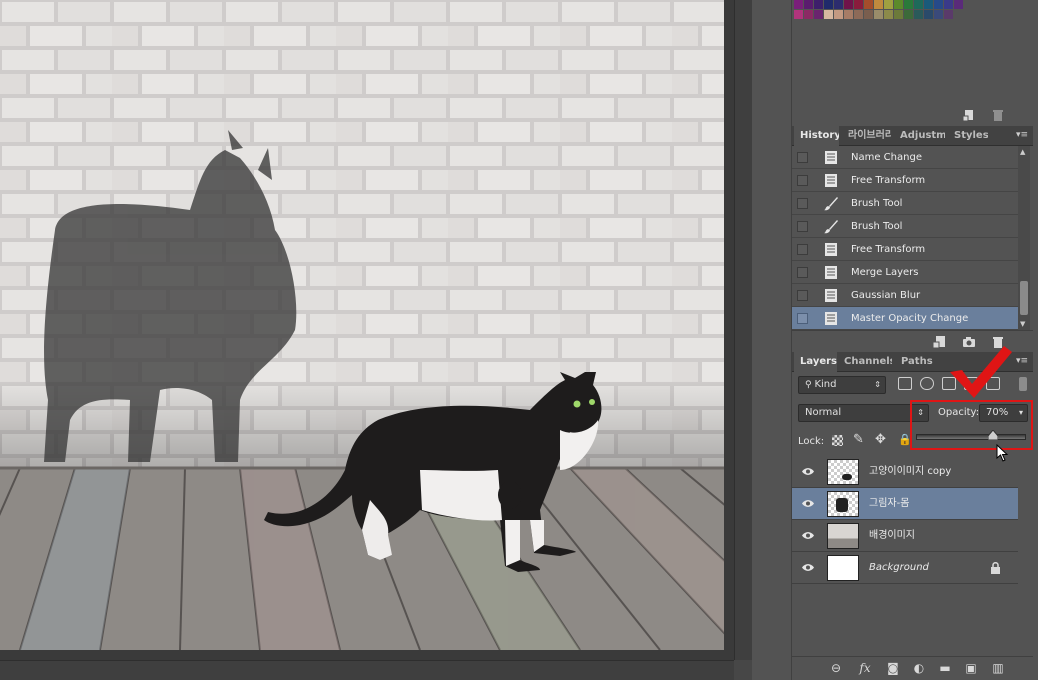 The width and height of the screenshot is (1038, 680). Describe the element at coordinates (945, 668) in the screenshot. I see `folder-icon: ▬` at that location.